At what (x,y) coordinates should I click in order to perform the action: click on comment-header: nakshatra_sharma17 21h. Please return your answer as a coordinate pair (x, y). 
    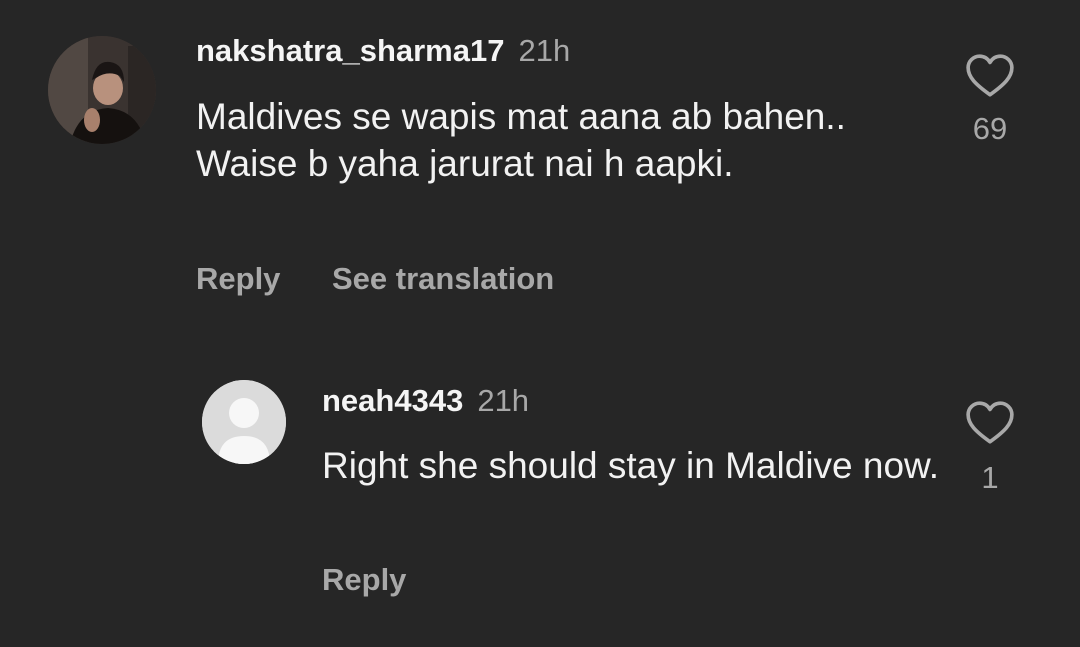
    Looking at the image, I should click on (383, 51).